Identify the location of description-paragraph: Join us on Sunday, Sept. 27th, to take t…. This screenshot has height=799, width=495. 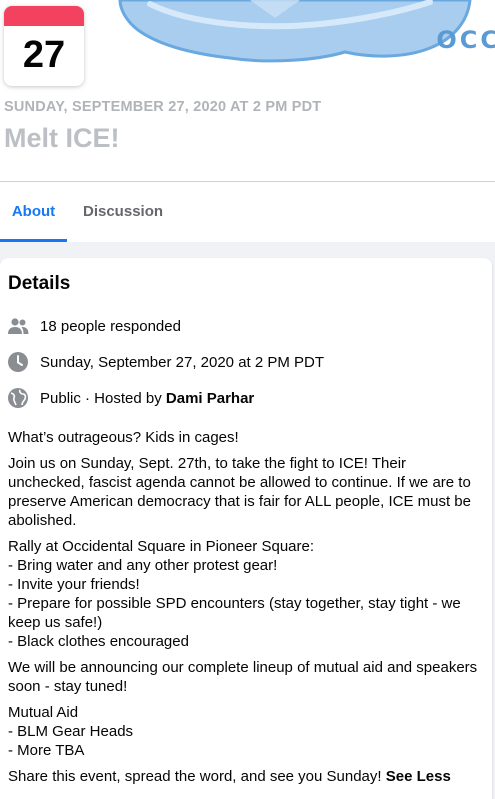
(239, 492).